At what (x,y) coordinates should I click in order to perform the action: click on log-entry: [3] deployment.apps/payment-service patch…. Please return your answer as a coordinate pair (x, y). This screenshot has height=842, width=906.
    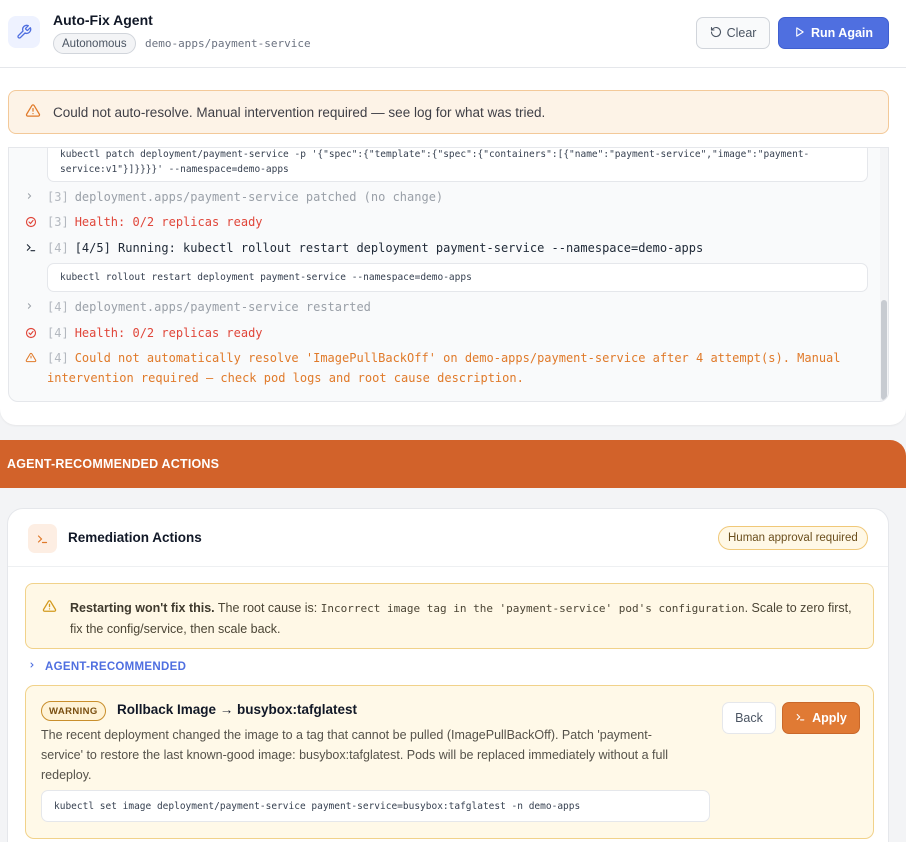
    Looking at the image, I should click on (234, 197).